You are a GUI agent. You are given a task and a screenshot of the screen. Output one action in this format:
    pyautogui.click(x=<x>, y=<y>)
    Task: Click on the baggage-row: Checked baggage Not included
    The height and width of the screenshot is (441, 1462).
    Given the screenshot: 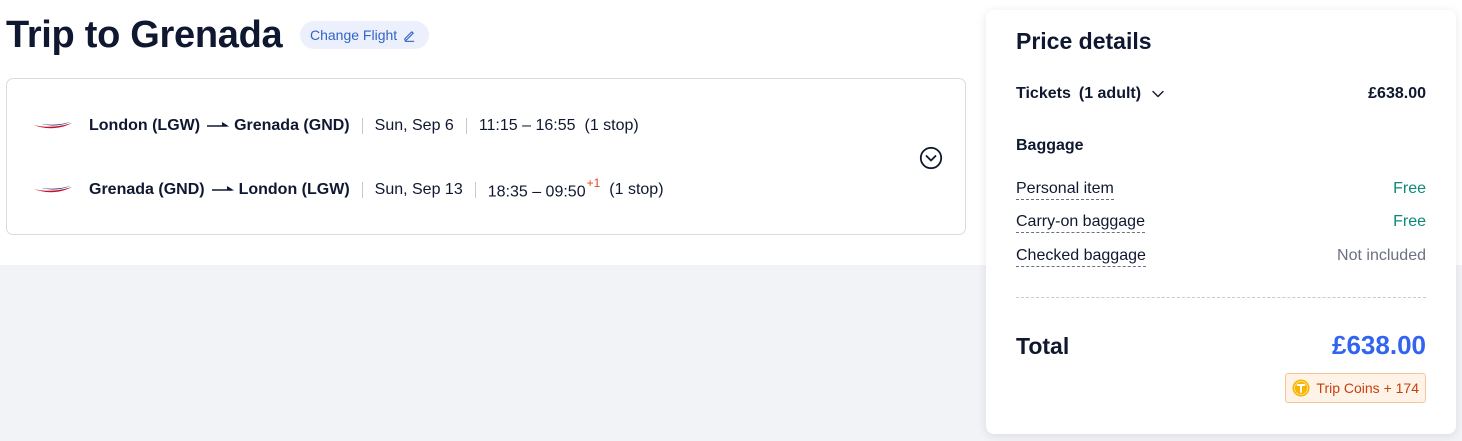 What is the action you would take?
    pyautogui.click(x=1221, y=256)
    